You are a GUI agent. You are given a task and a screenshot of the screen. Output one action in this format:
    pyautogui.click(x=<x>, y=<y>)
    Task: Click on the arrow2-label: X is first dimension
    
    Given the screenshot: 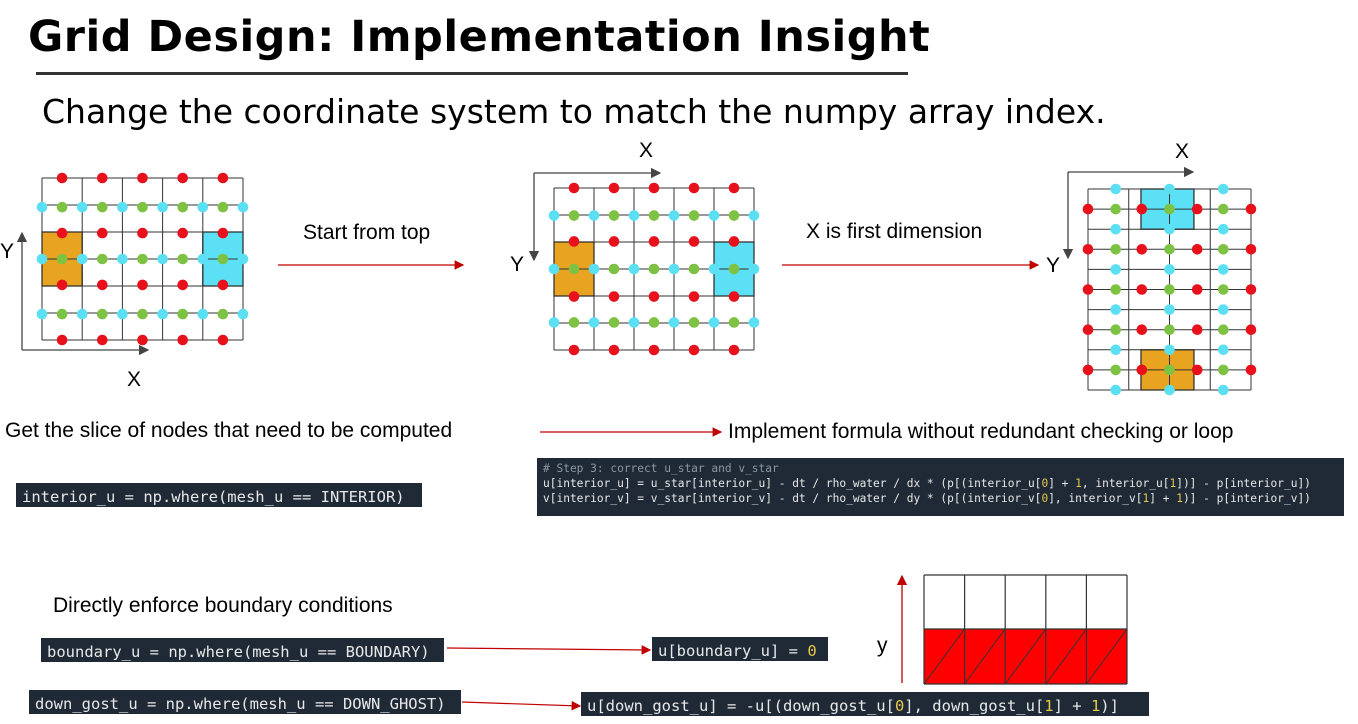 What is the action you would take?
    pyautogui.click(x=894, y=231)
    